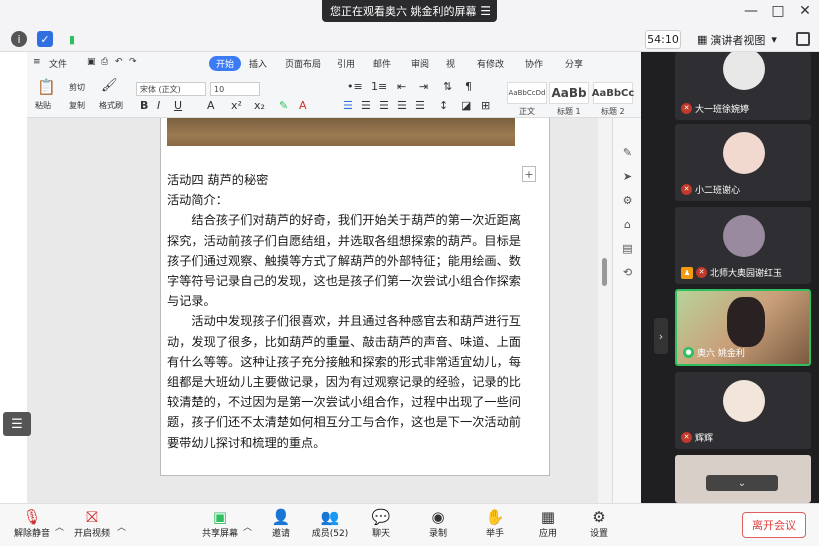 This screenshot has height=546, width=819. I want to click on format-painter-icon: 🖌, so click(109, 85).